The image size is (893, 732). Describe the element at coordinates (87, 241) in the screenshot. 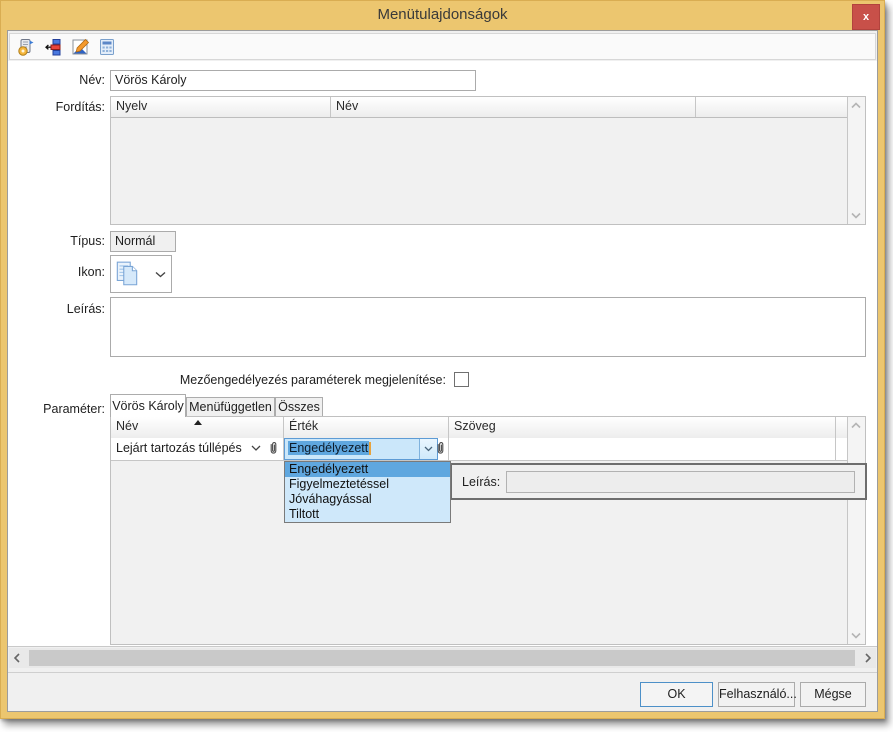

I see `type-label: Típus:` at that location.